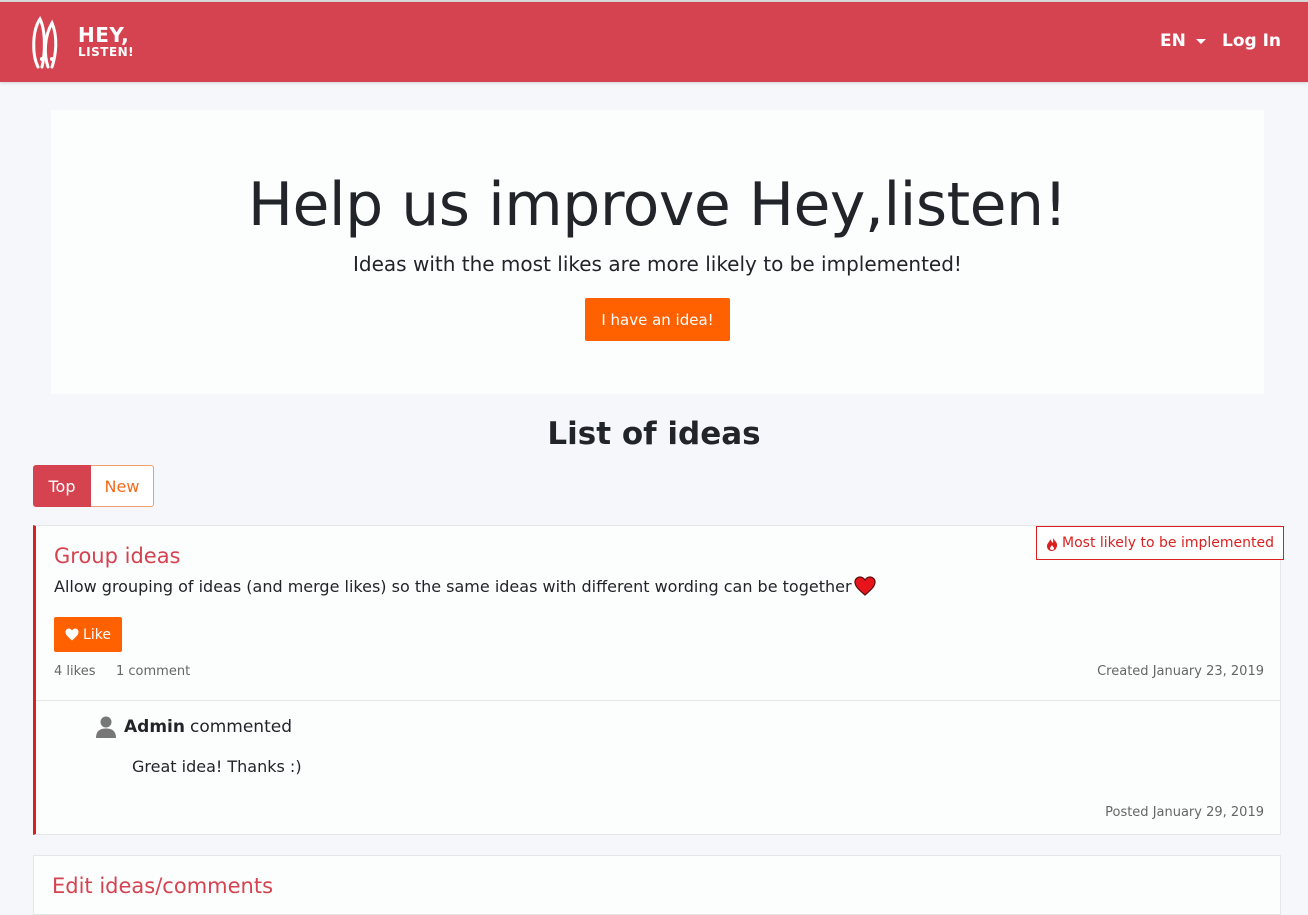 This screenshot has height=915, width=1308. I want to click on idea-title-link: Group ideas, so click(117, 556).